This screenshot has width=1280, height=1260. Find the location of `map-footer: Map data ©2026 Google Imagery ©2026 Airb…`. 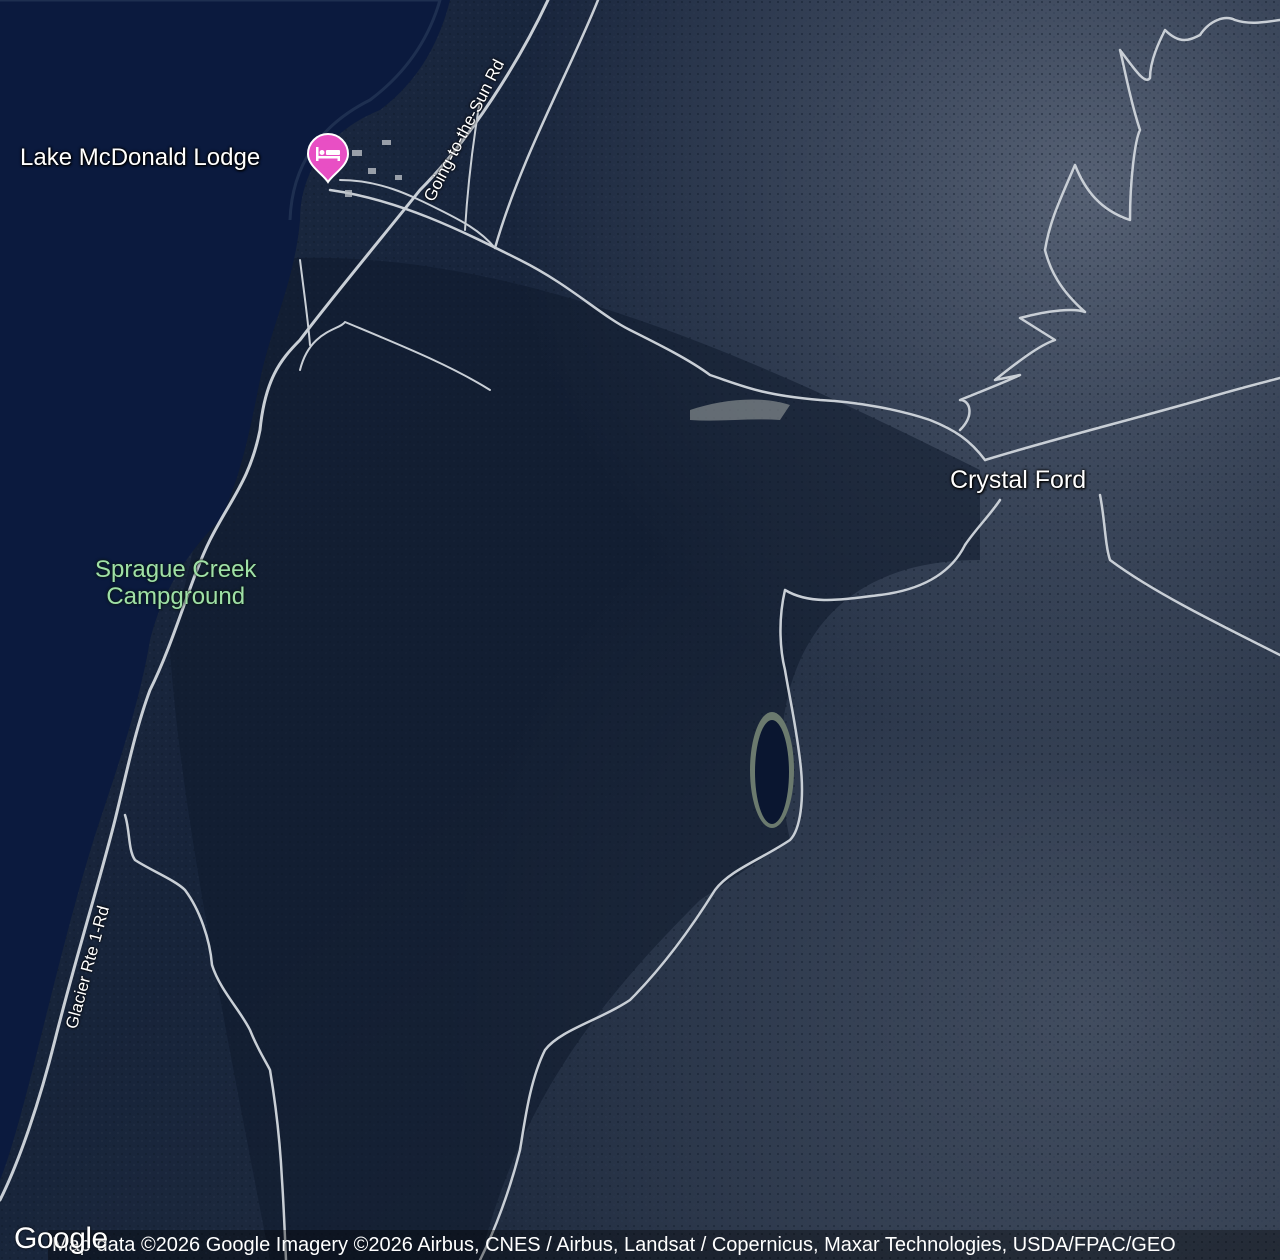

map-footer: Map data ©2026 Google Imagery ©2026 Airb… is located at coordinates (640, 1241).